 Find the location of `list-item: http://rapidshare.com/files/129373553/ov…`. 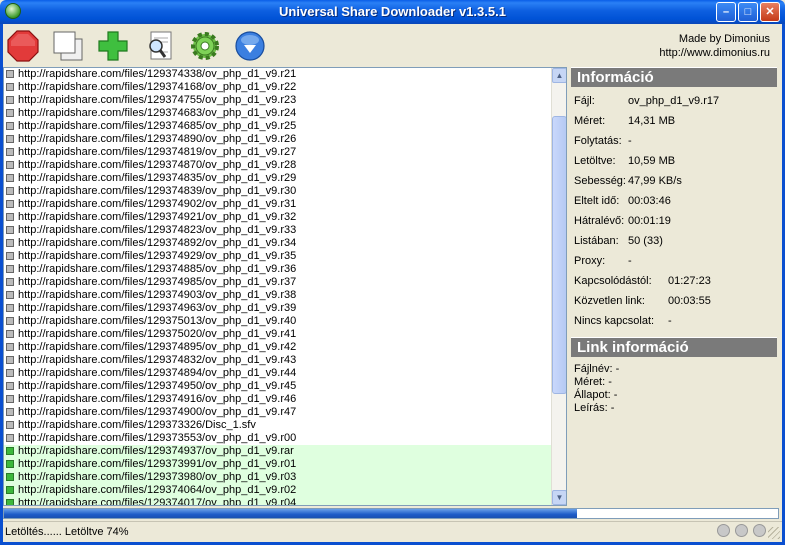

list-item: http://rapidshare.com/files/129373553/ov… is located at coordinates (278, 438).